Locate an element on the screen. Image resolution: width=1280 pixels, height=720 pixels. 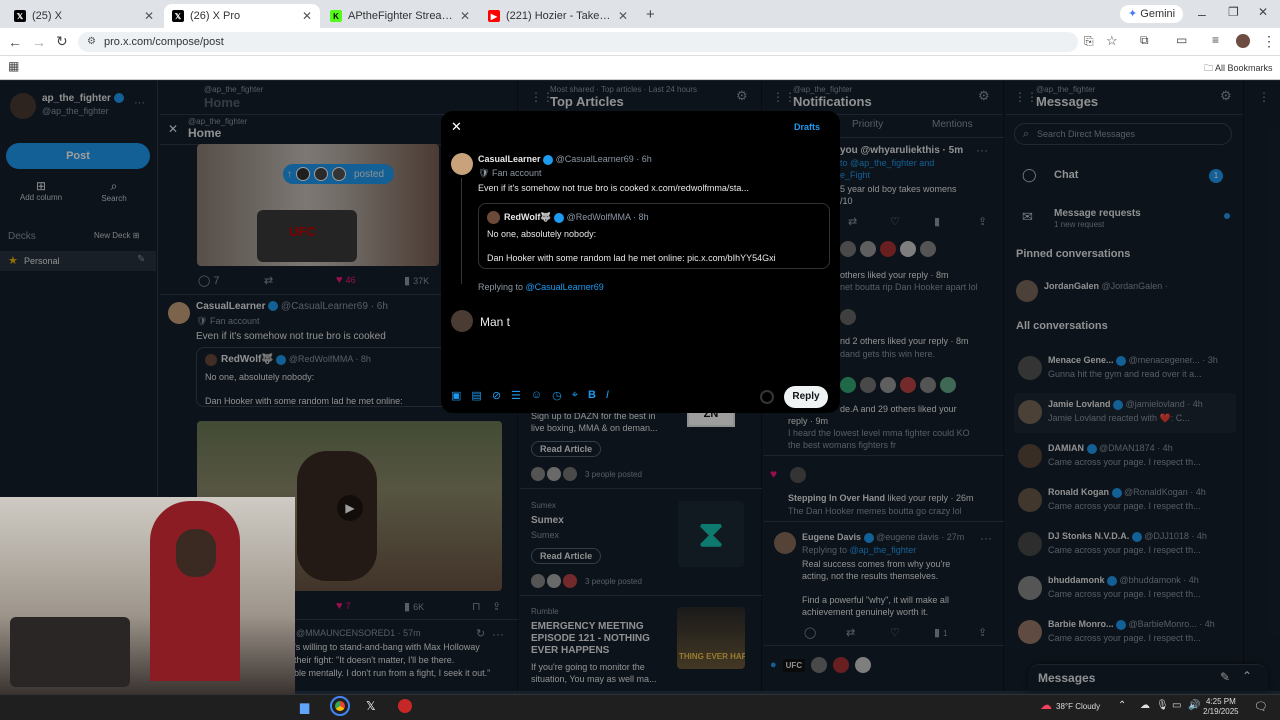
profile-avatar is located at coordinates (1243, 41).